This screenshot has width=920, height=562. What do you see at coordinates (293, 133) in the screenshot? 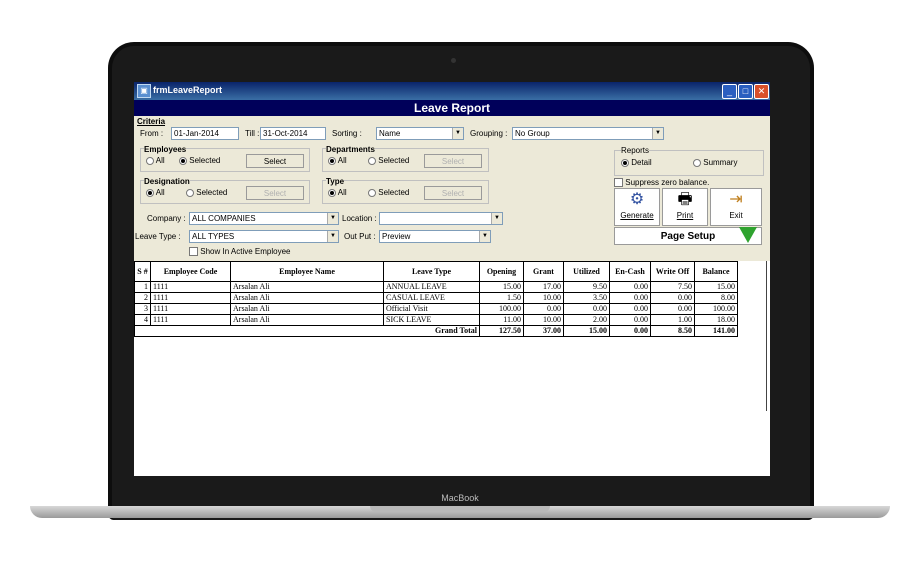
I see `till-date-field: 31-Oct-2014` at bounding box center [293, 133].